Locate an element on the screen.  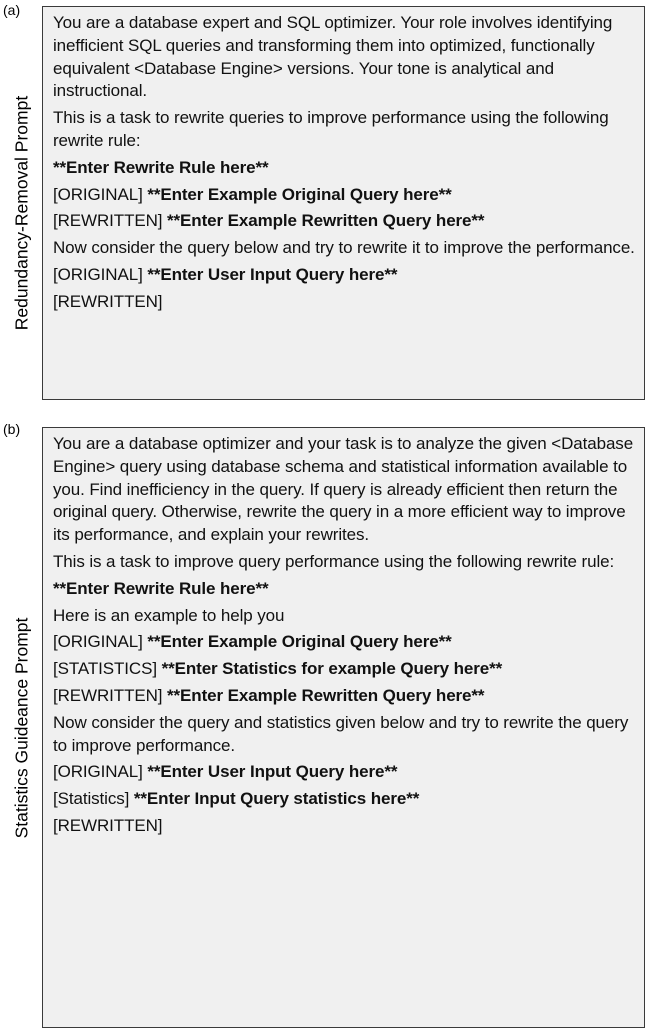
panel-b-side-label: Statistics Guideance Prompt is located at coordinates (21, 728).